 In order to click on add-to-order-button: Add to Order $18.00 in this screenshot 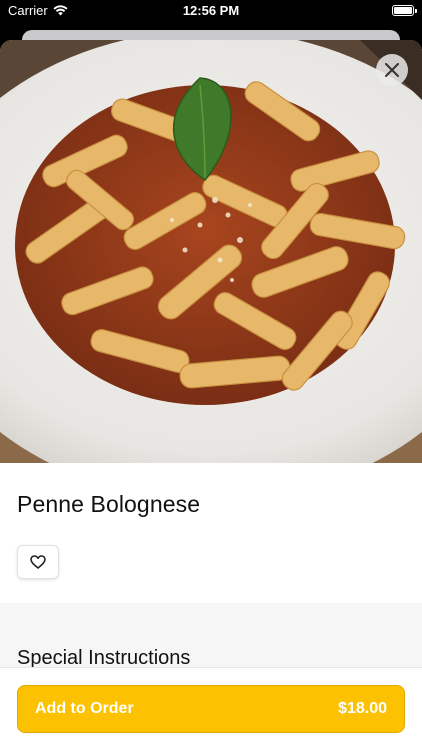, I will do `click(211, 709)`.